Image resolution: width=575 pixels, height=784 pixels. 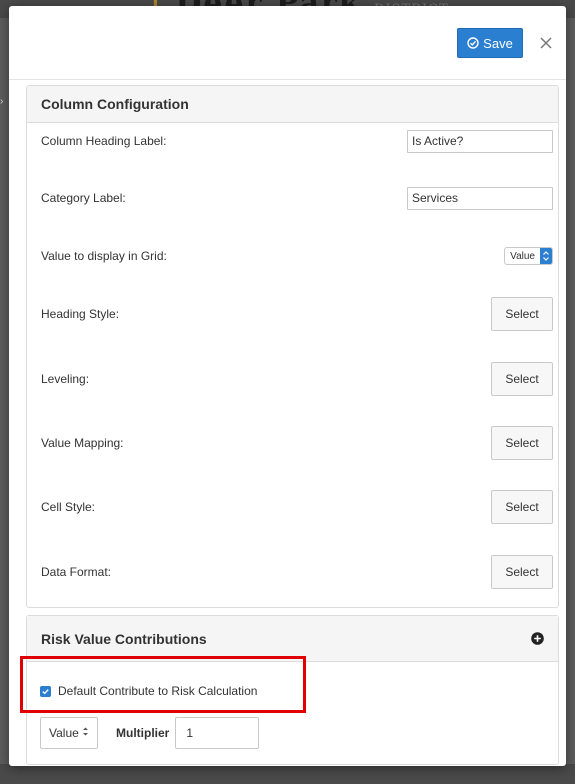 What do you see at coordinates (104, 256) in the screenshot?
I see `grid-value-label-text: Value to display in Grid:` at bounding box center [104, 256].